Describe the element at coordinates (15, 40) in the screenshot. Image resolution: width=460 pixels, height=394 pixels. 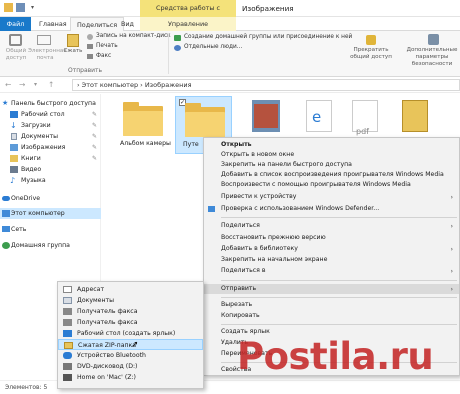
I see `share-icon` at that location.